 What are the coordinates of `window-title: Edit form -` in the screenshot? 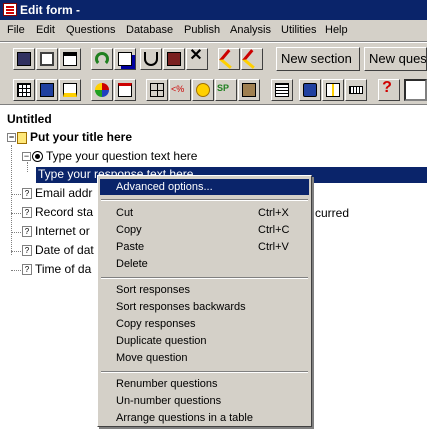 It's located at (50, 10).